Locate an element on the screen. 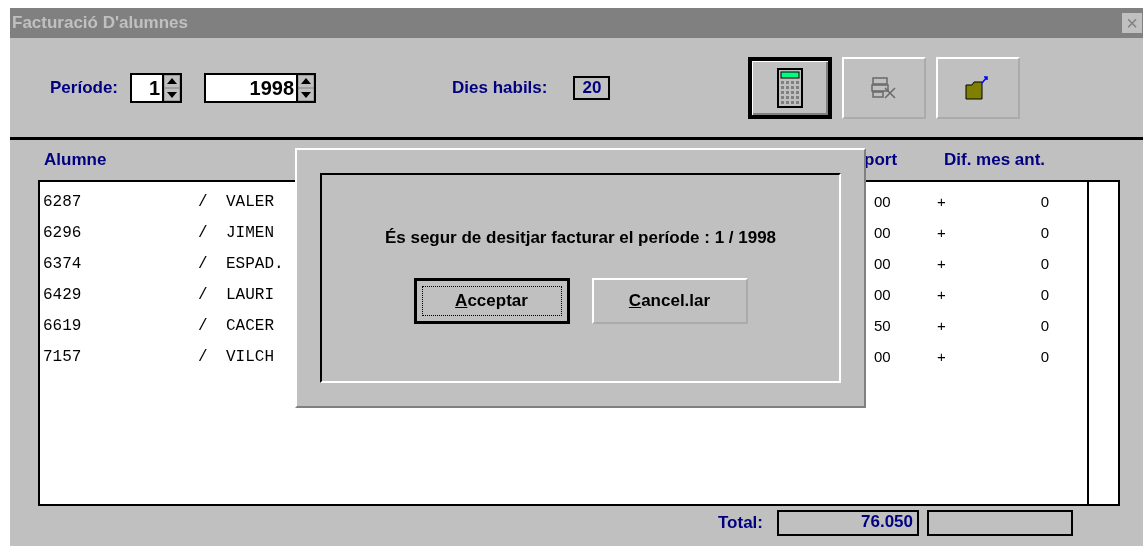 This screenshot has height=546, width=1143. table-cell-text: 6296 is located at coordinates (63, 232).